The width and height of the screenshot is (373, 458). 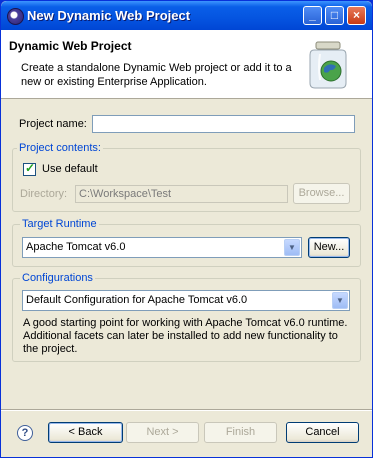 I want to click on project-name-label: Project name:, so click(x=53, y=124).